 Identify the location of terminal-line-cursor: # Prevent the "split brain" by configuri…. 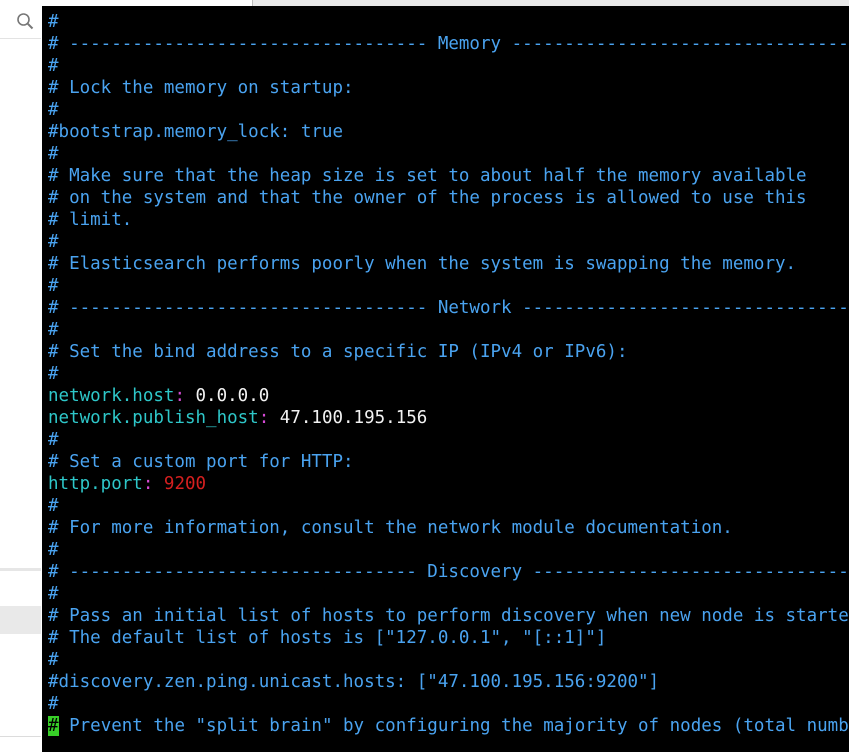
(448, 726).